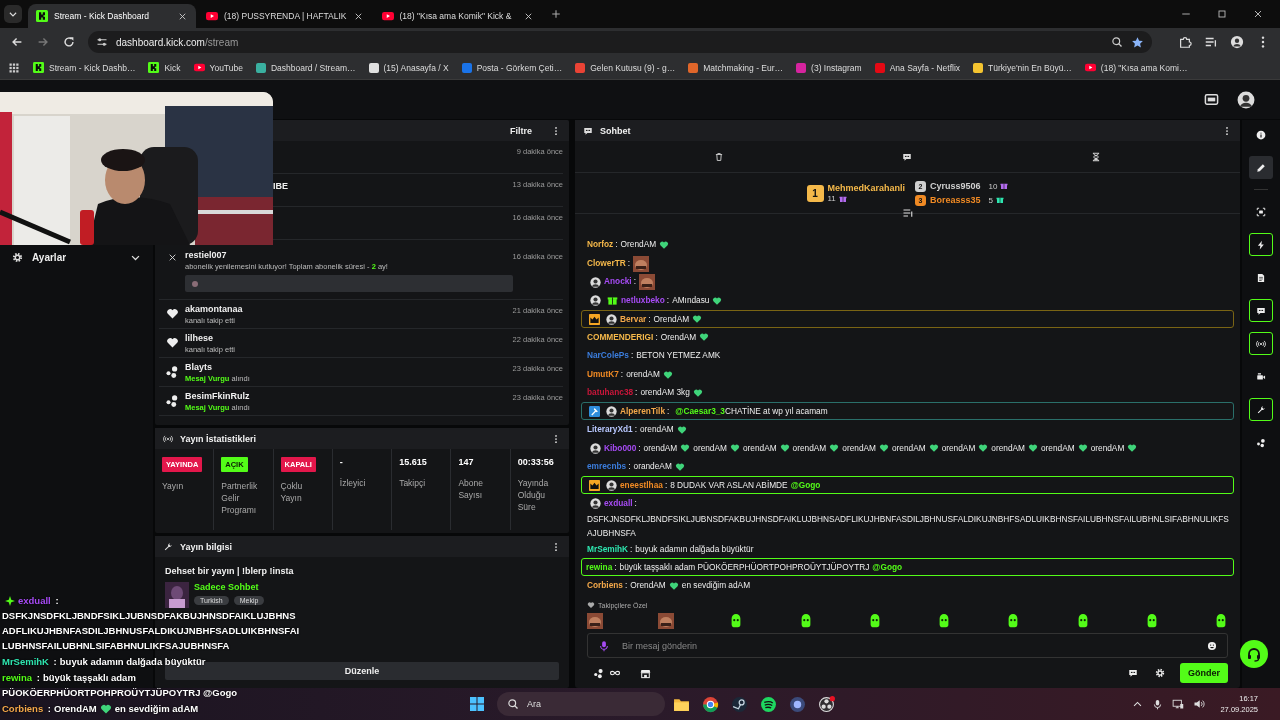 This screenshot has height=720, width=1280. Describe the element at coordinates (1095, 156) in the screenshot. I see `hourglass-icon` at that location.